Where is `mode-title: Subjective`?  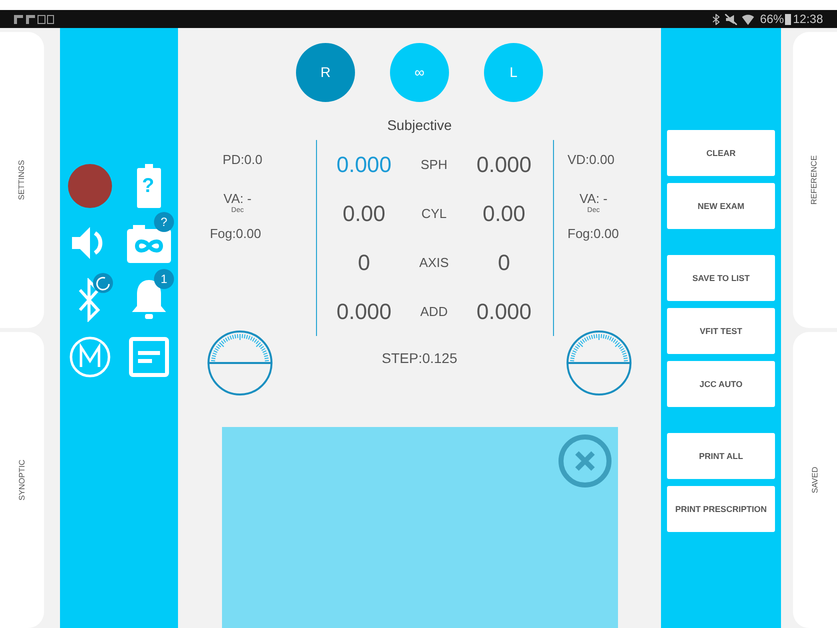 mode-title: Subjective is located at coordinates (419, 125).